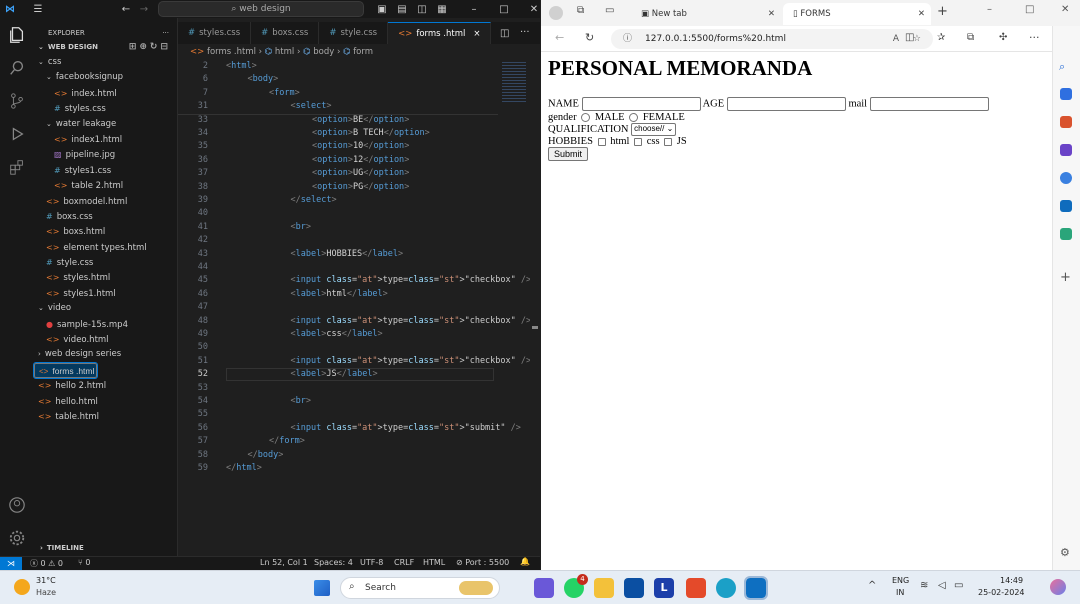 The image size is (1080, 604). What do you see at coordinates (1066, 234) in the screenshot?
I see `drop-icon` at bounding box center [1066, 234].